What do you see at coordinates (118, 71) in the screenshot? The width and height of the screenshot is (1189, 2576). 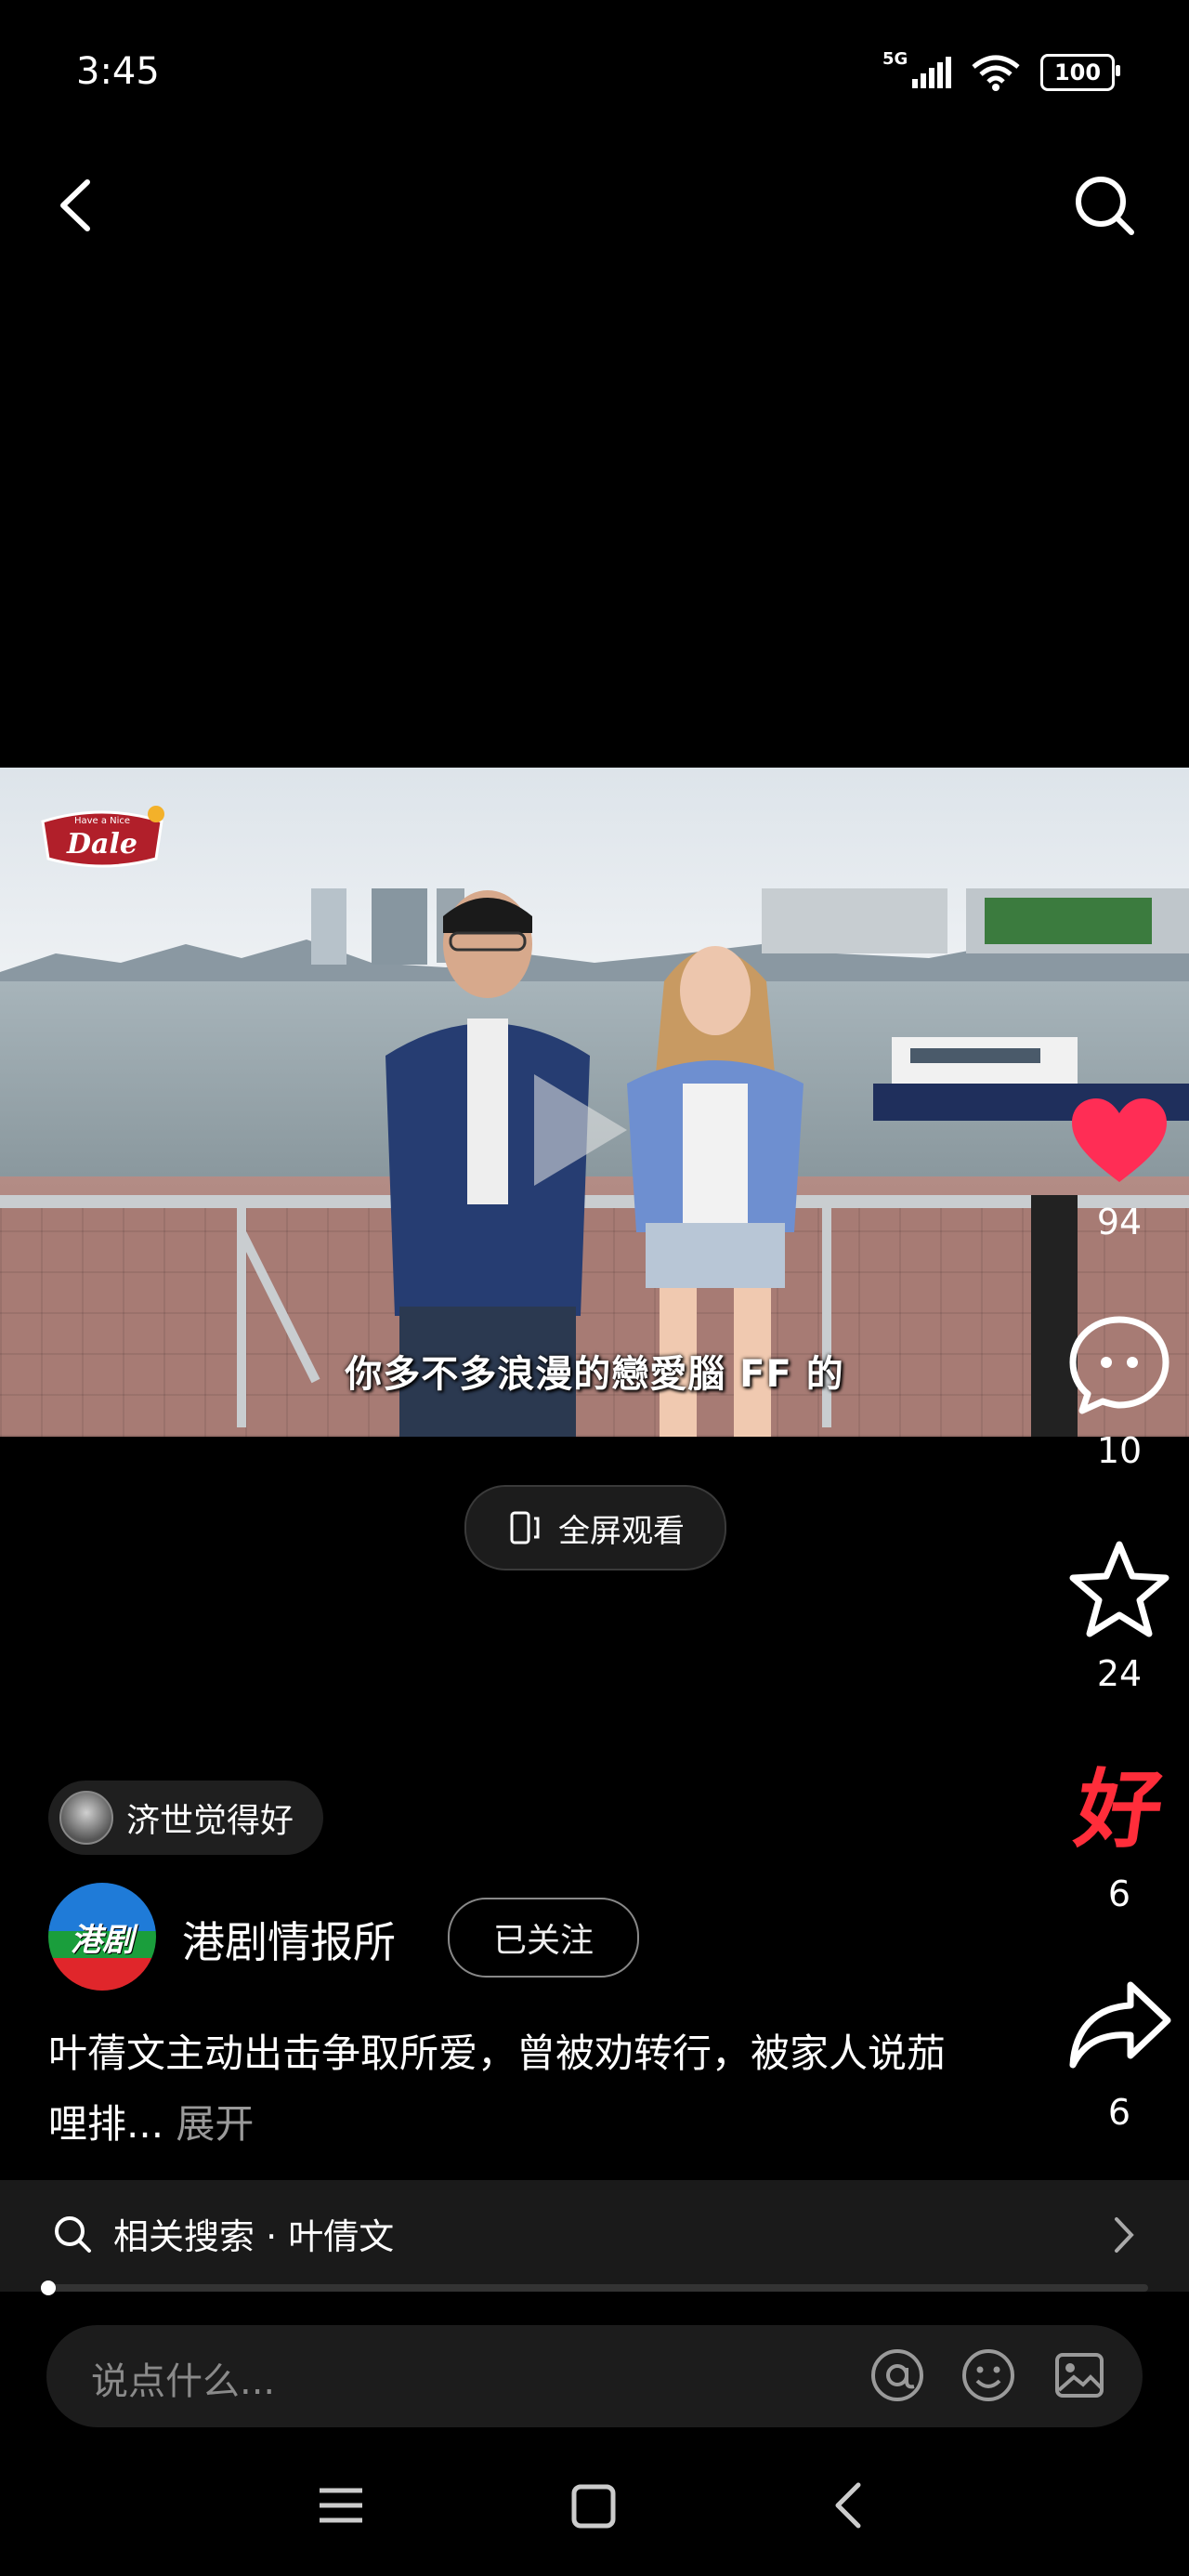 I see `status-time: 3:45` at bounding box center [118, 71].